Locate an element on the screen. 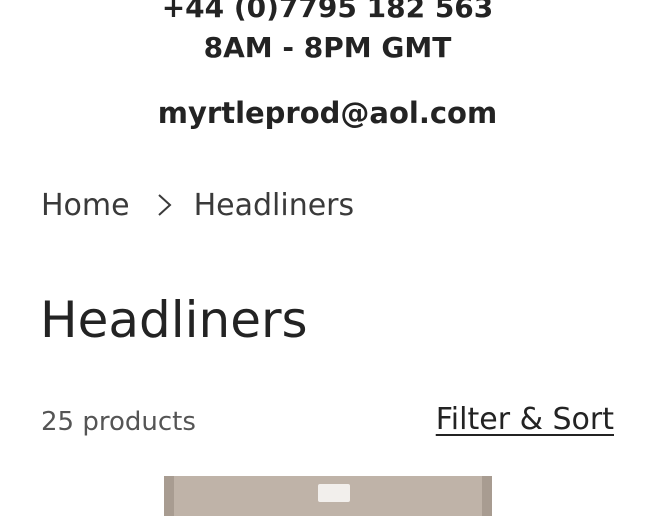  breadcrumb: Home Headliners is located at coordinates (197, 205).